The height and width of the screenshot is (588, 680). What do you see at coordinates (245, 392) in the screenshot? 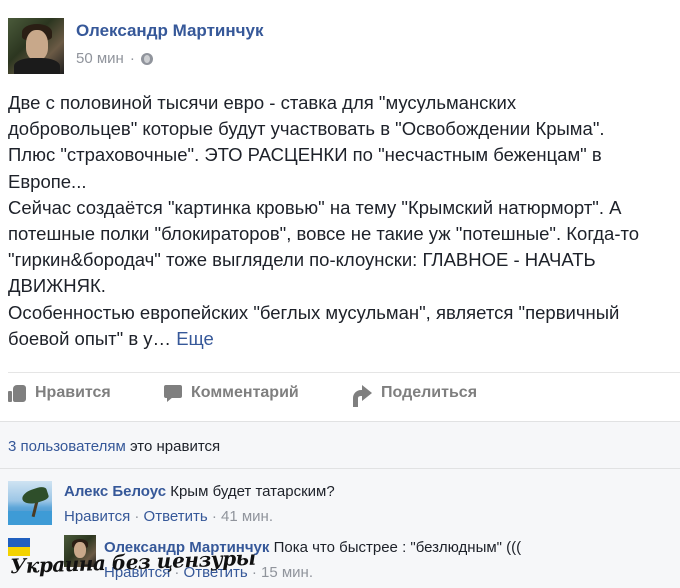
I see `comment-label: Комментарий` at bounding box center [245, 392].